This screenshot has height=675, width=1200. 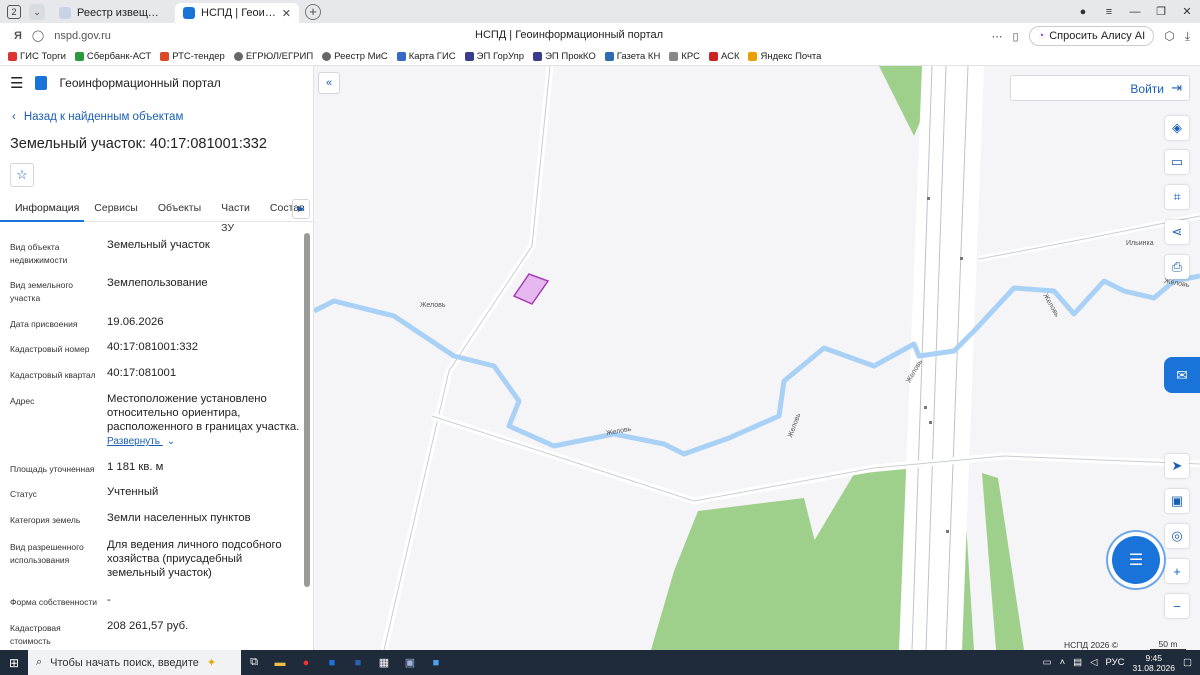 I want to click on back-to-results-link: ‹ Назад к найденным объектам, so click(x=97, y=117).